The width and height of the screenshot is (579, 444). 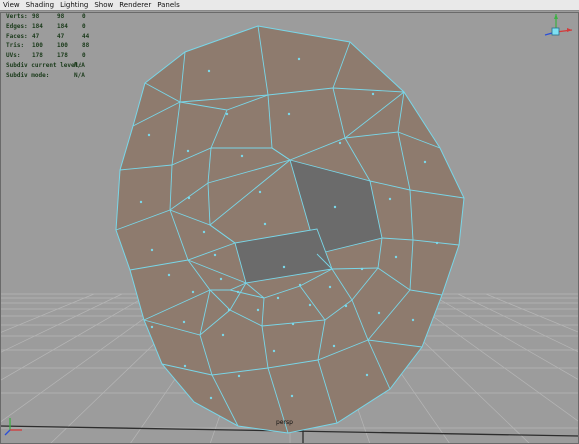 I want to click on hud-value: 88, so click(x=86, y=46).